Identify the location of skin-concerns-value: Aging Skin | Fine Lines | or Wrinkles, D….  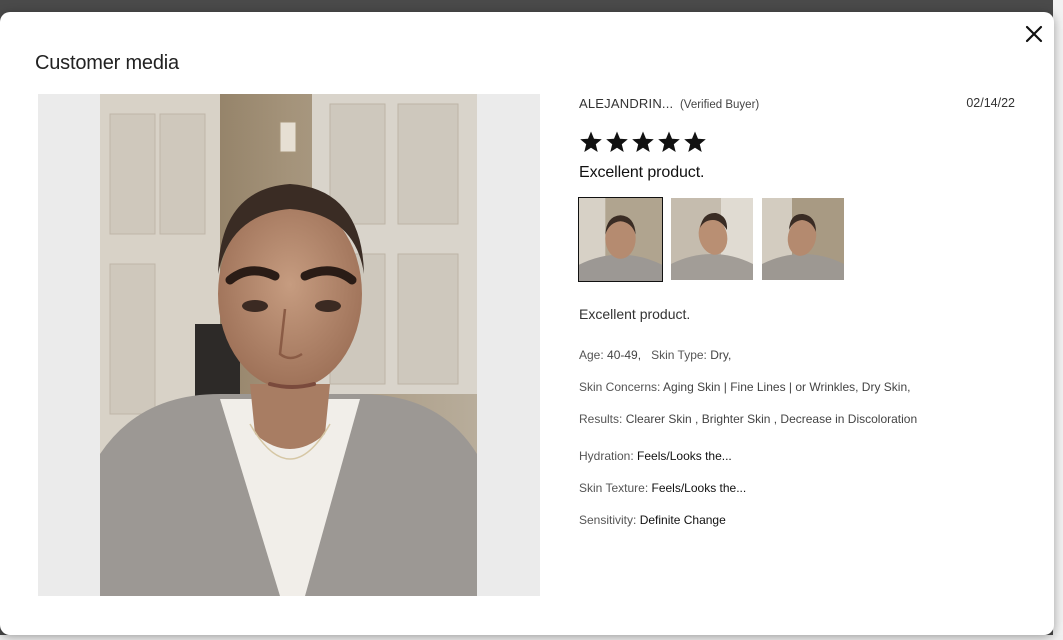
(787, 387).